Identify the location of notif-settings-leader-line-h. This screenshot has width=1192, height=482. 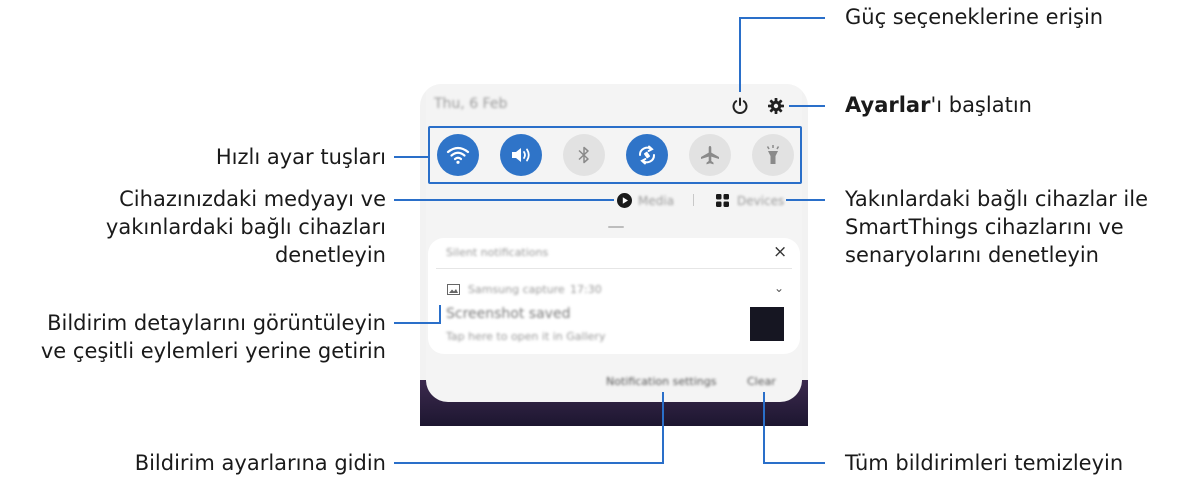
(529, 463).